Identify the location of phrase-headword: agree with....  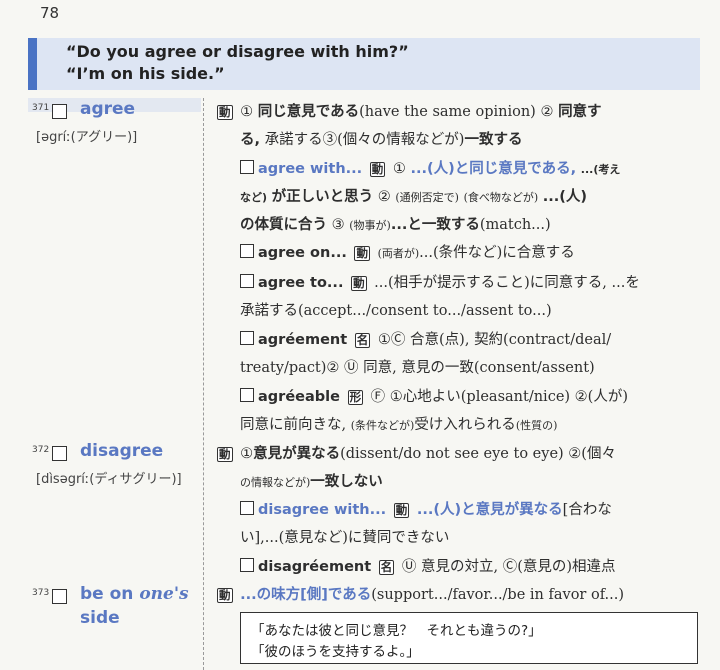
(310, 169).